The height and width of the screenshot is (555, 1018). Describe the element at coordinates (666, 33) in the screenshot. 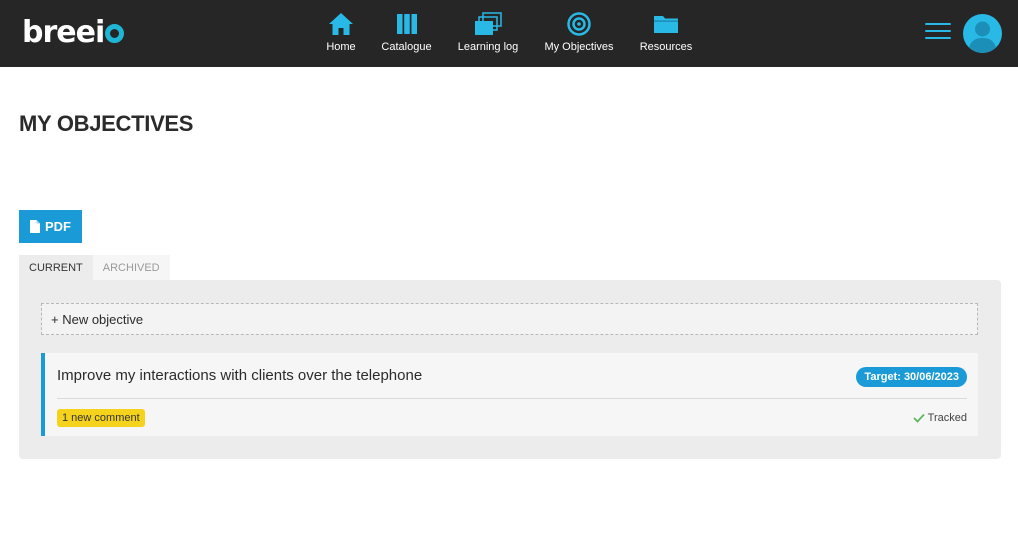

I see `nav-item-resources: Resources` at that location.